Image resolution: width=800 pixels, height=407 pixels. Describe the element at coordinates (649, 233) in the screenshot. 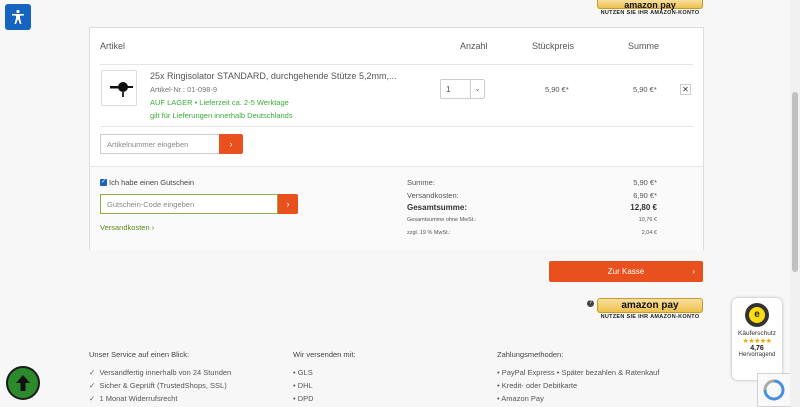

I see `total-value-vat: 2,04 €` at that location.